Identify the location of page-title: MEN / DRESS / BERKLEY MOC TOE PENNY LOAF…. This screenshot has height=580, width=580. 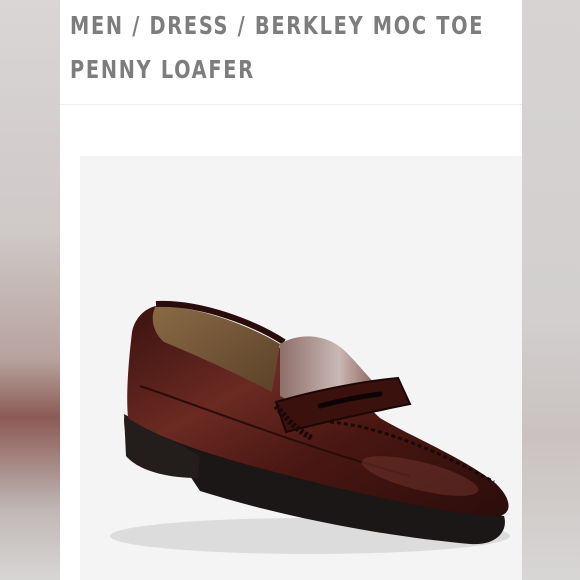
(277, 47).